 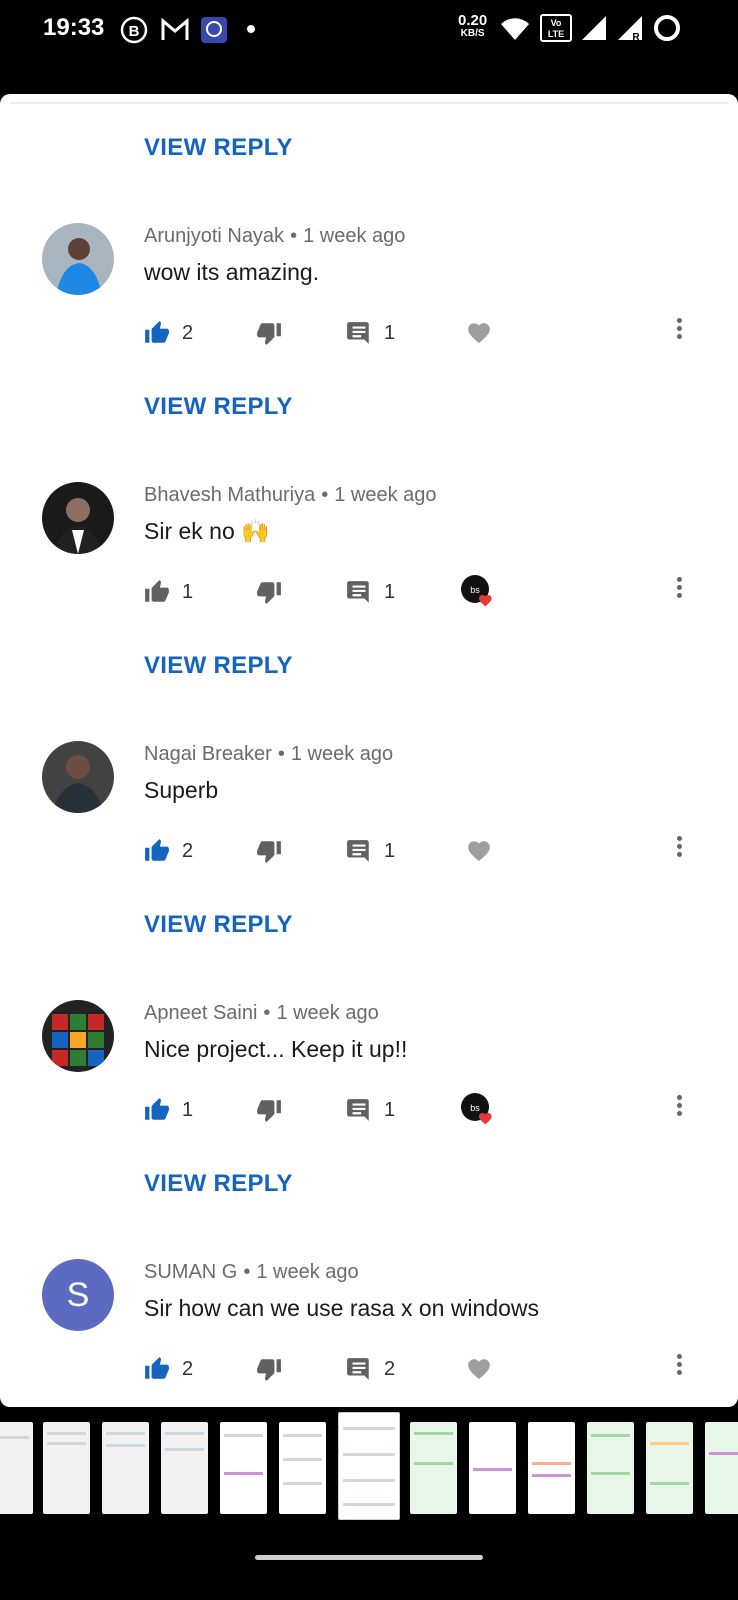 What do you see at coordinates (369, 816) in the screenshot?
I see `comment-item: Nagai Breaker • 1 week ago Superb 2 1` at bounding box center [369, 816].